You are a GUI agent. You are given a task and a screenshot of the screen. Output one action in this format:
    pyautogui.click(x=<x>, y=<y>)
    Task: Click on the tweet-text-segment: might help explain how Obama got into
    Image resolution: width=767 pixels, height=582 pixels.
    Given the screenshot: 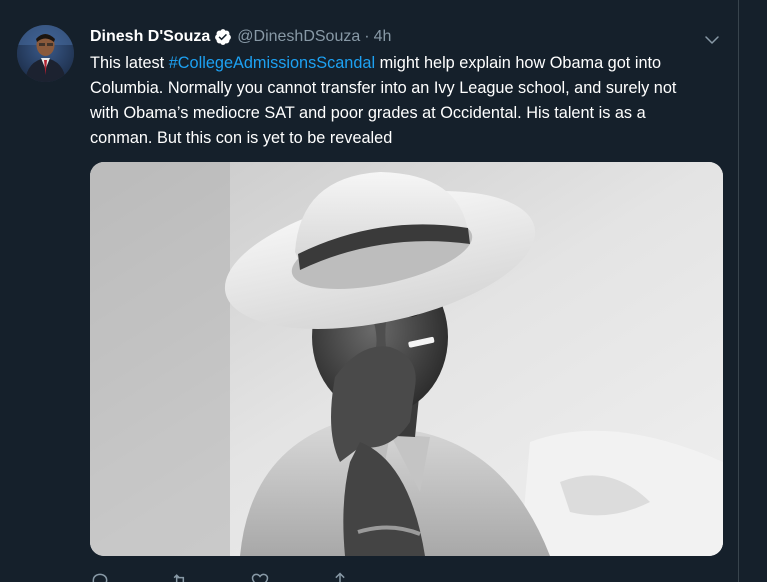 What is the action you would take?
    pyautogui.click(x=518, y=63)
    